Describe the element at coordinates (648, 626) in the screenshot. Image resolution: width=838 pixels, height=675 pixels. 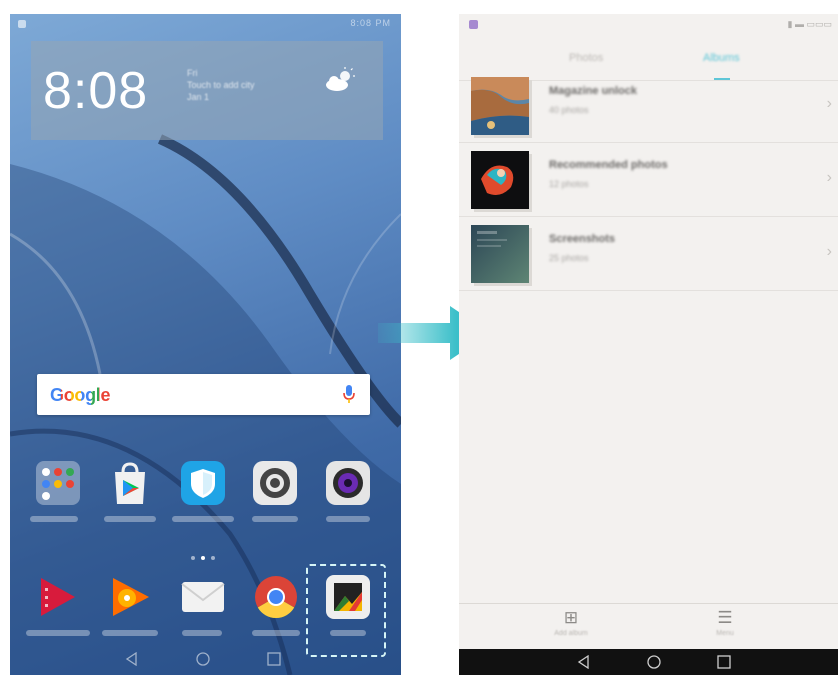
I see `bottom-toolbar: ⊞ Add album ☰ Menu` at that location.